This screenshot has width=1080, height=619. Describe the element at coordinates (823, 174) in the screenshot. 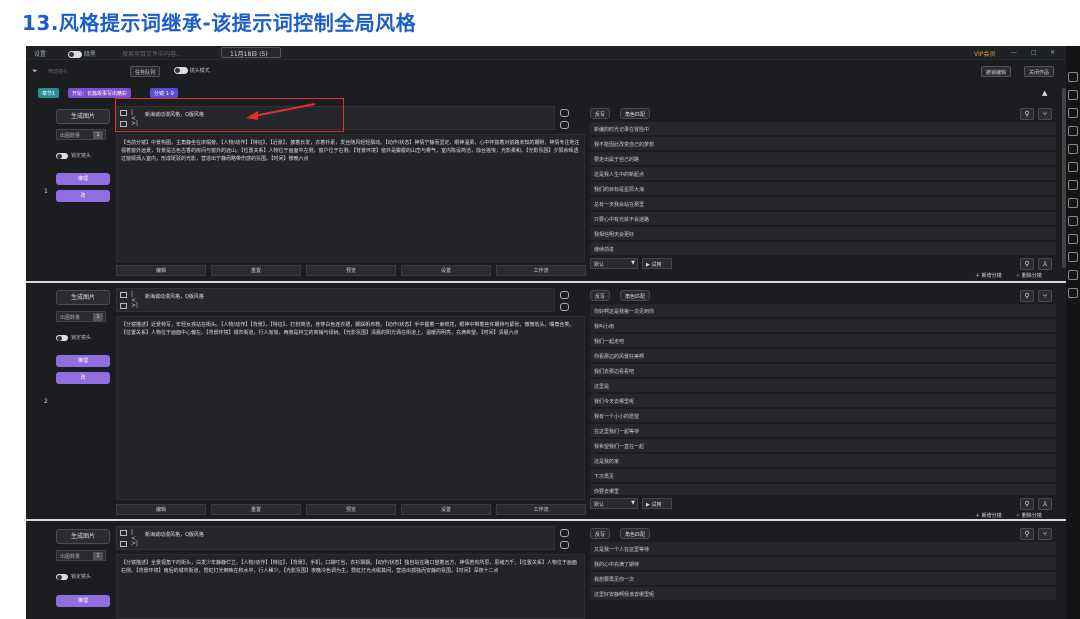

I see `shot-line: 这是我人生中的新起点` at that location.